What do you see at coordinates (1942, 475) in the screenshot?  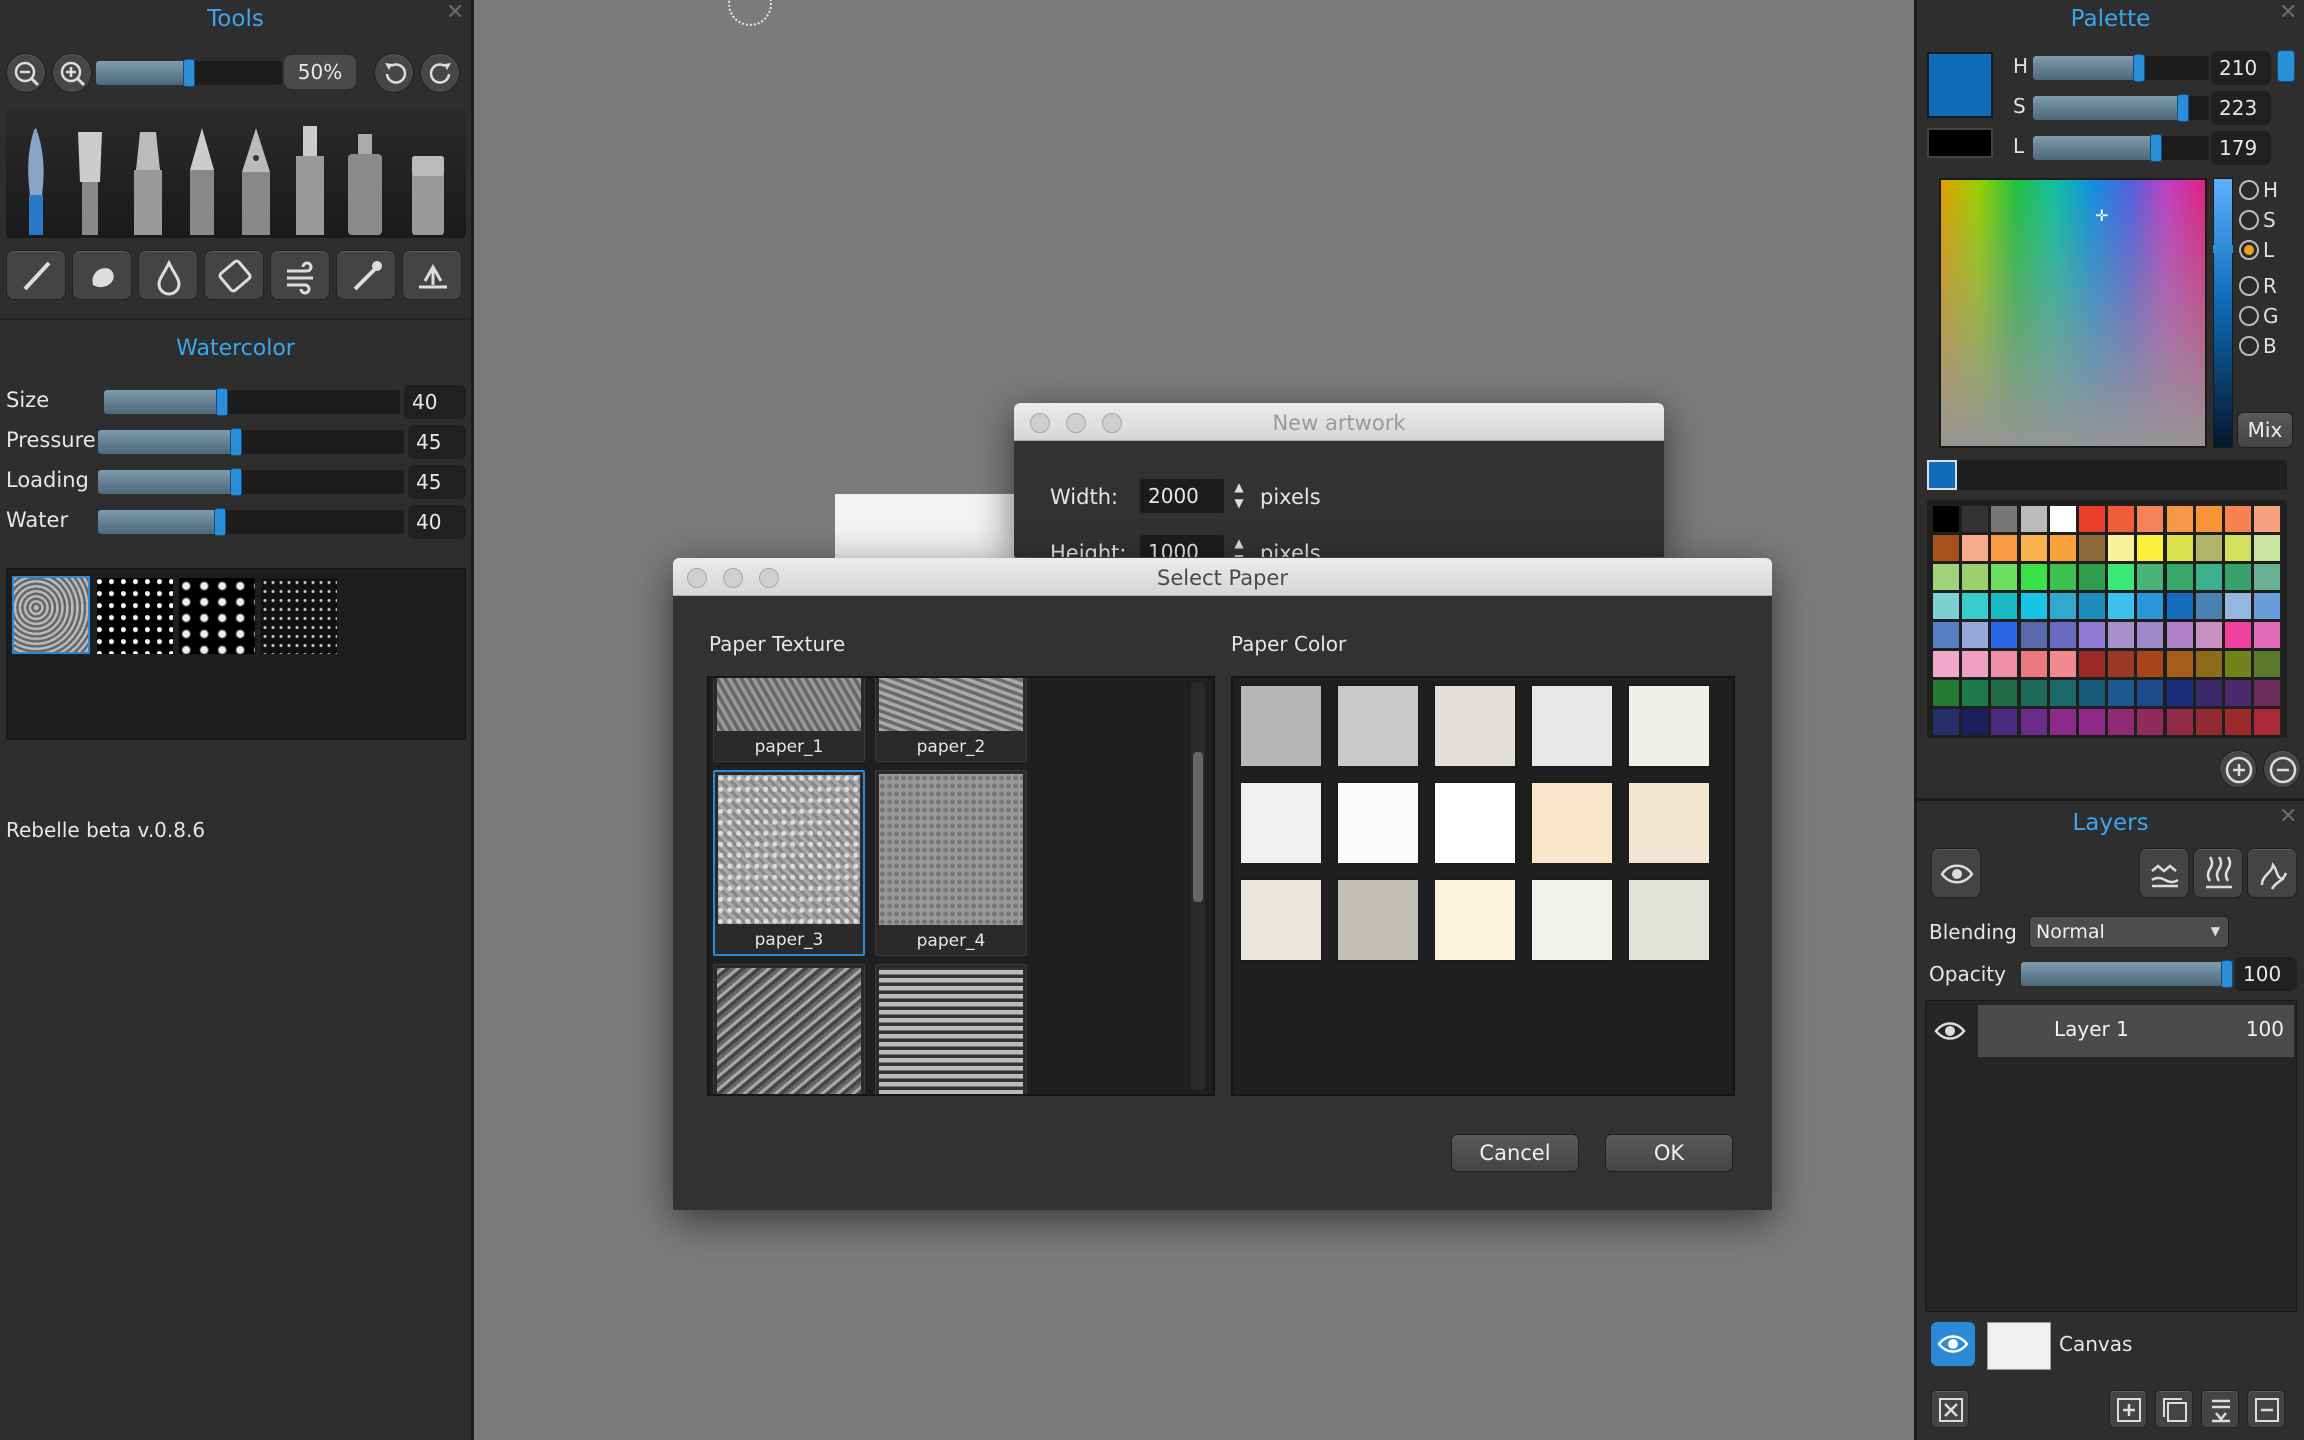 I see `recent-color-swatch` at bounding box center [1942, 475].